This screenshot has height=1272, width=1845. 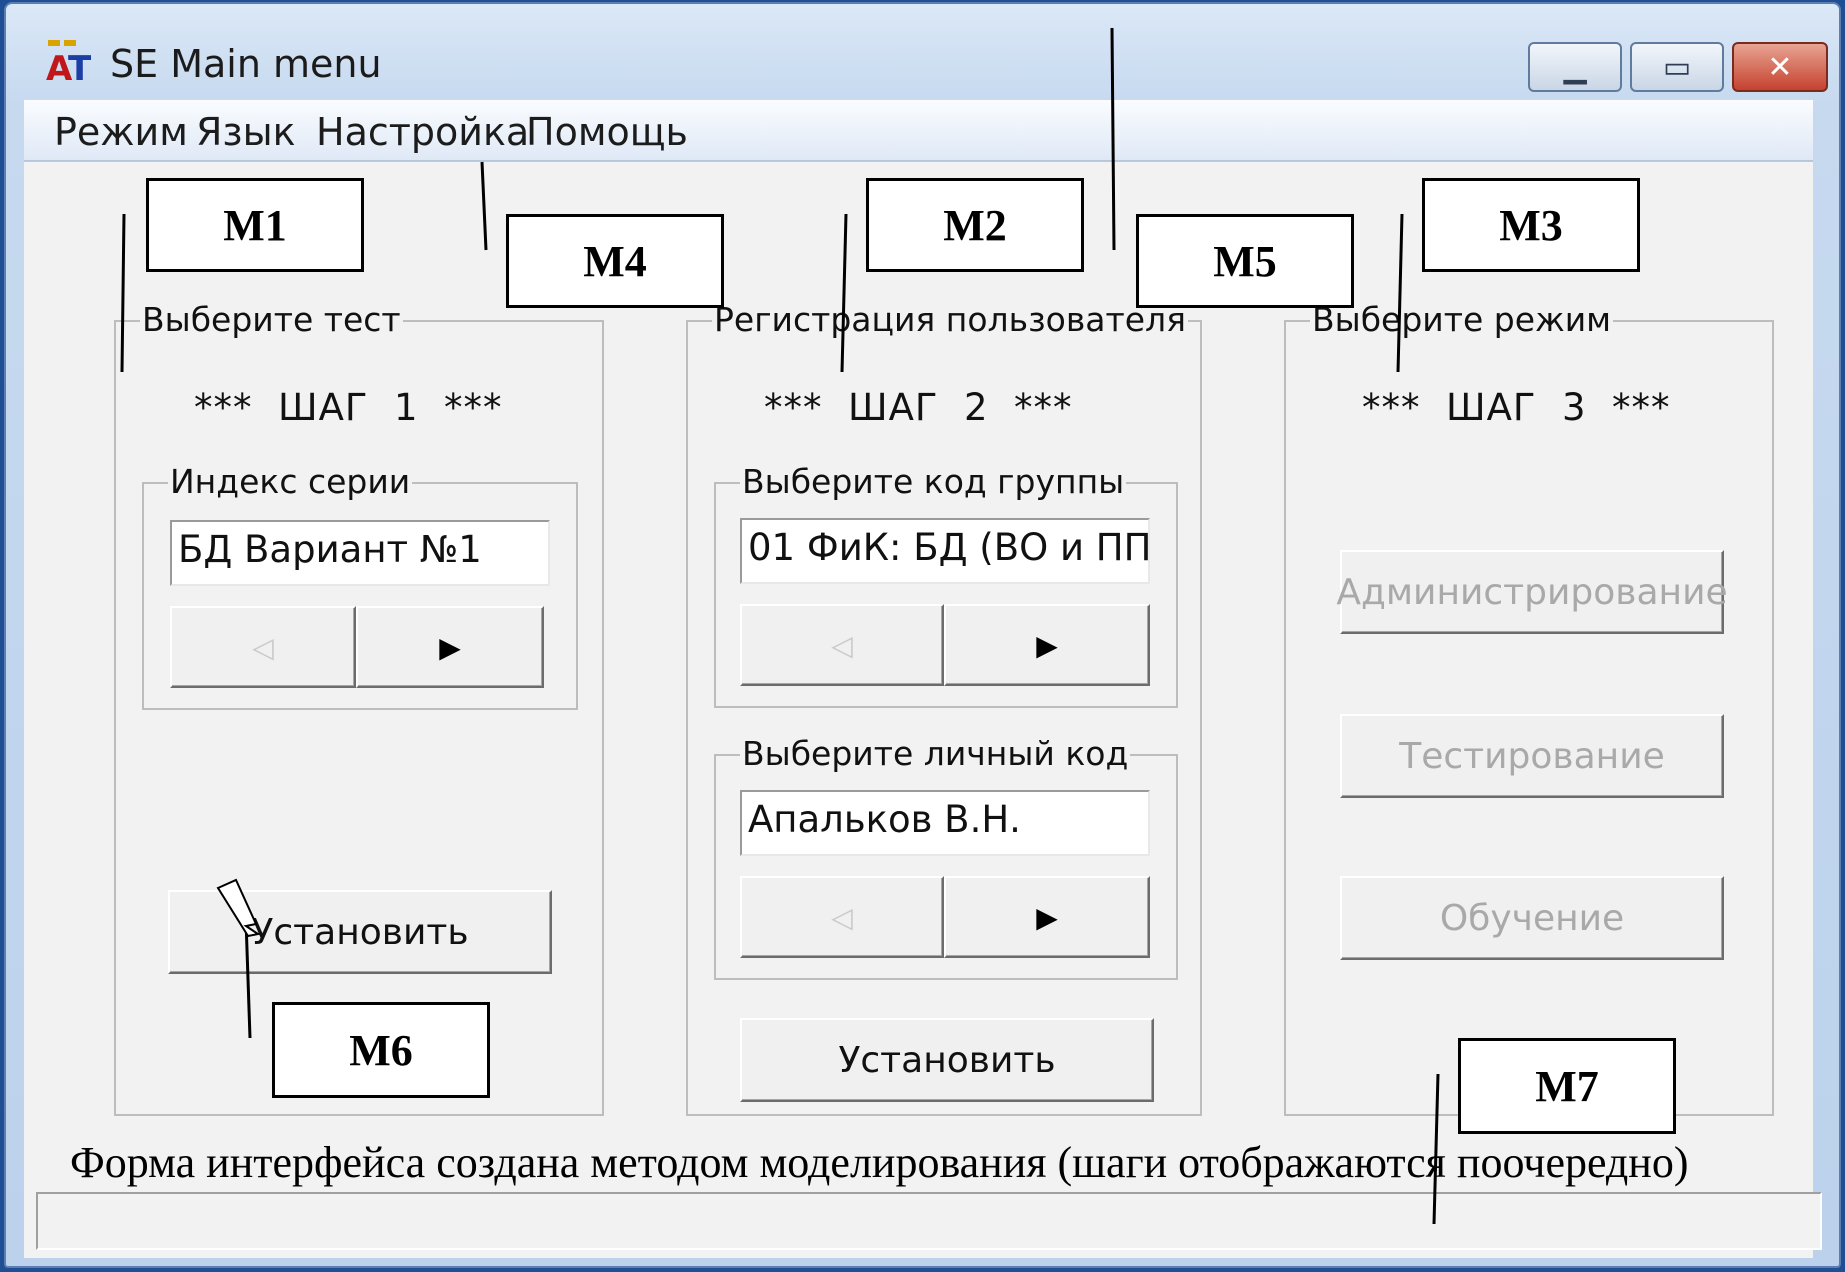 I want to click on personal-code-next-button: ▶, so click(x=1047, y=917).